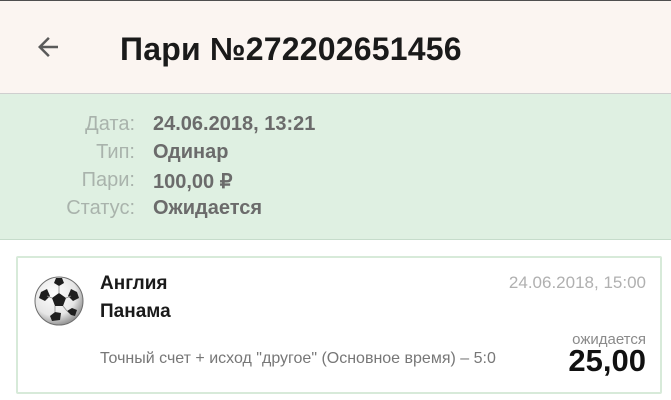 Image resolution: width=671 pixels, height=400 pixels. What do you see at coordinates (193, 182) in the screenshot?
I see `info-value: 100,00 ₽` at bounding box center [193, 182].